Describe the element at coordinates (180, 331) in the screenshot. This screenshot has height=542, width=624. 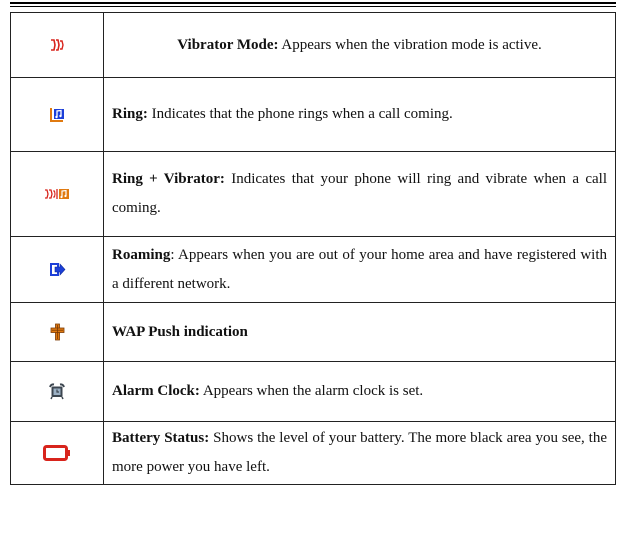
I see `row-title: WAP Push indication` at that location.